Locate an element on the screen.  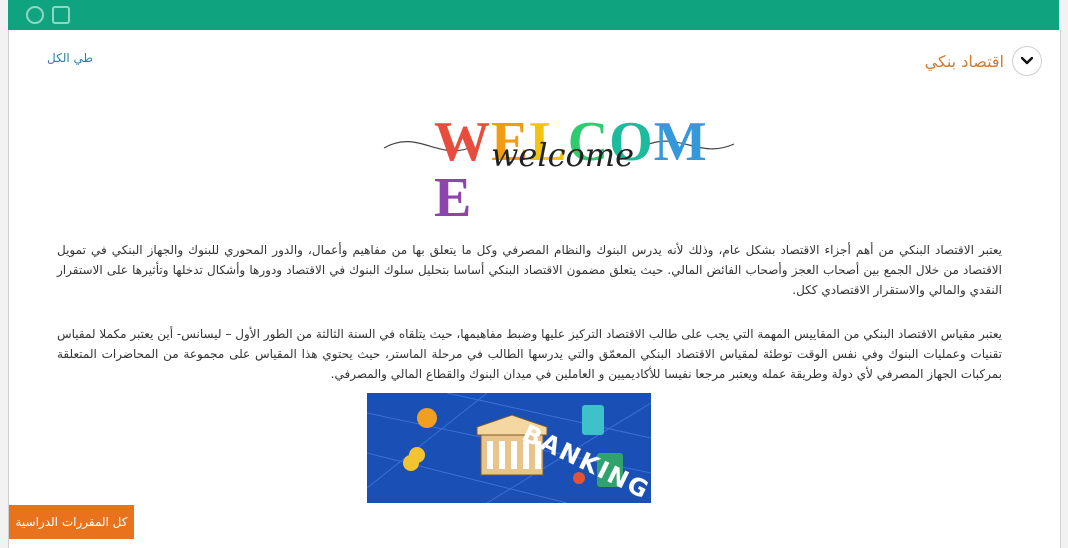
welcome-letter: M is located at coordinates (680, 142).